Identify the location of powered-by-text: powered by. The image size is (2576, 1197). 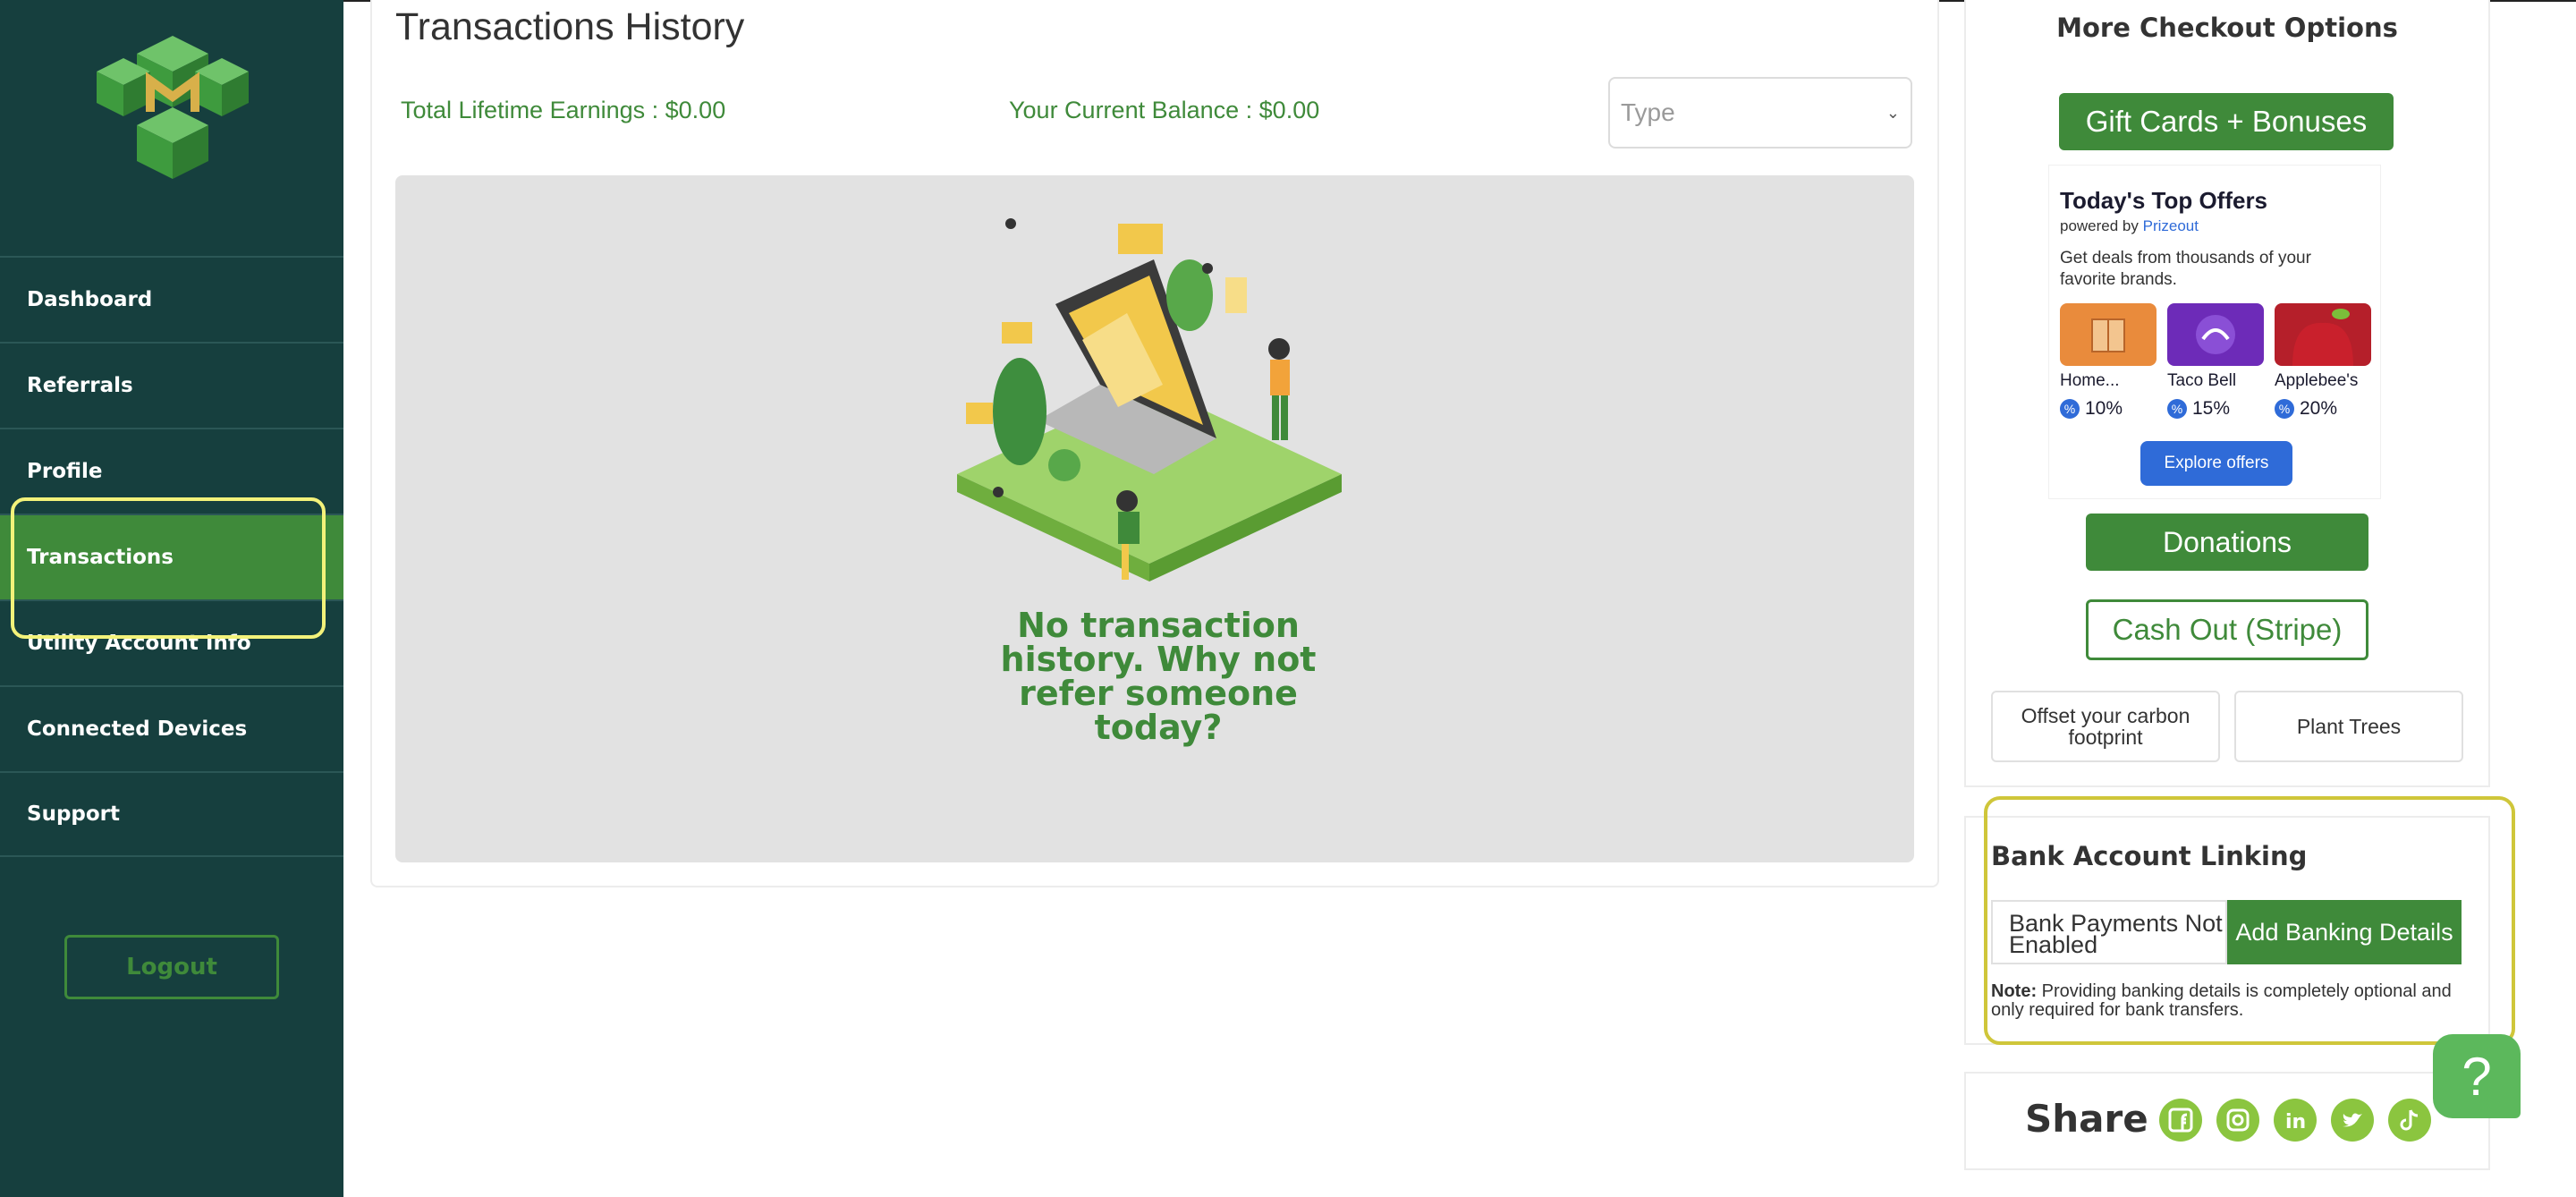
(2099, 225).